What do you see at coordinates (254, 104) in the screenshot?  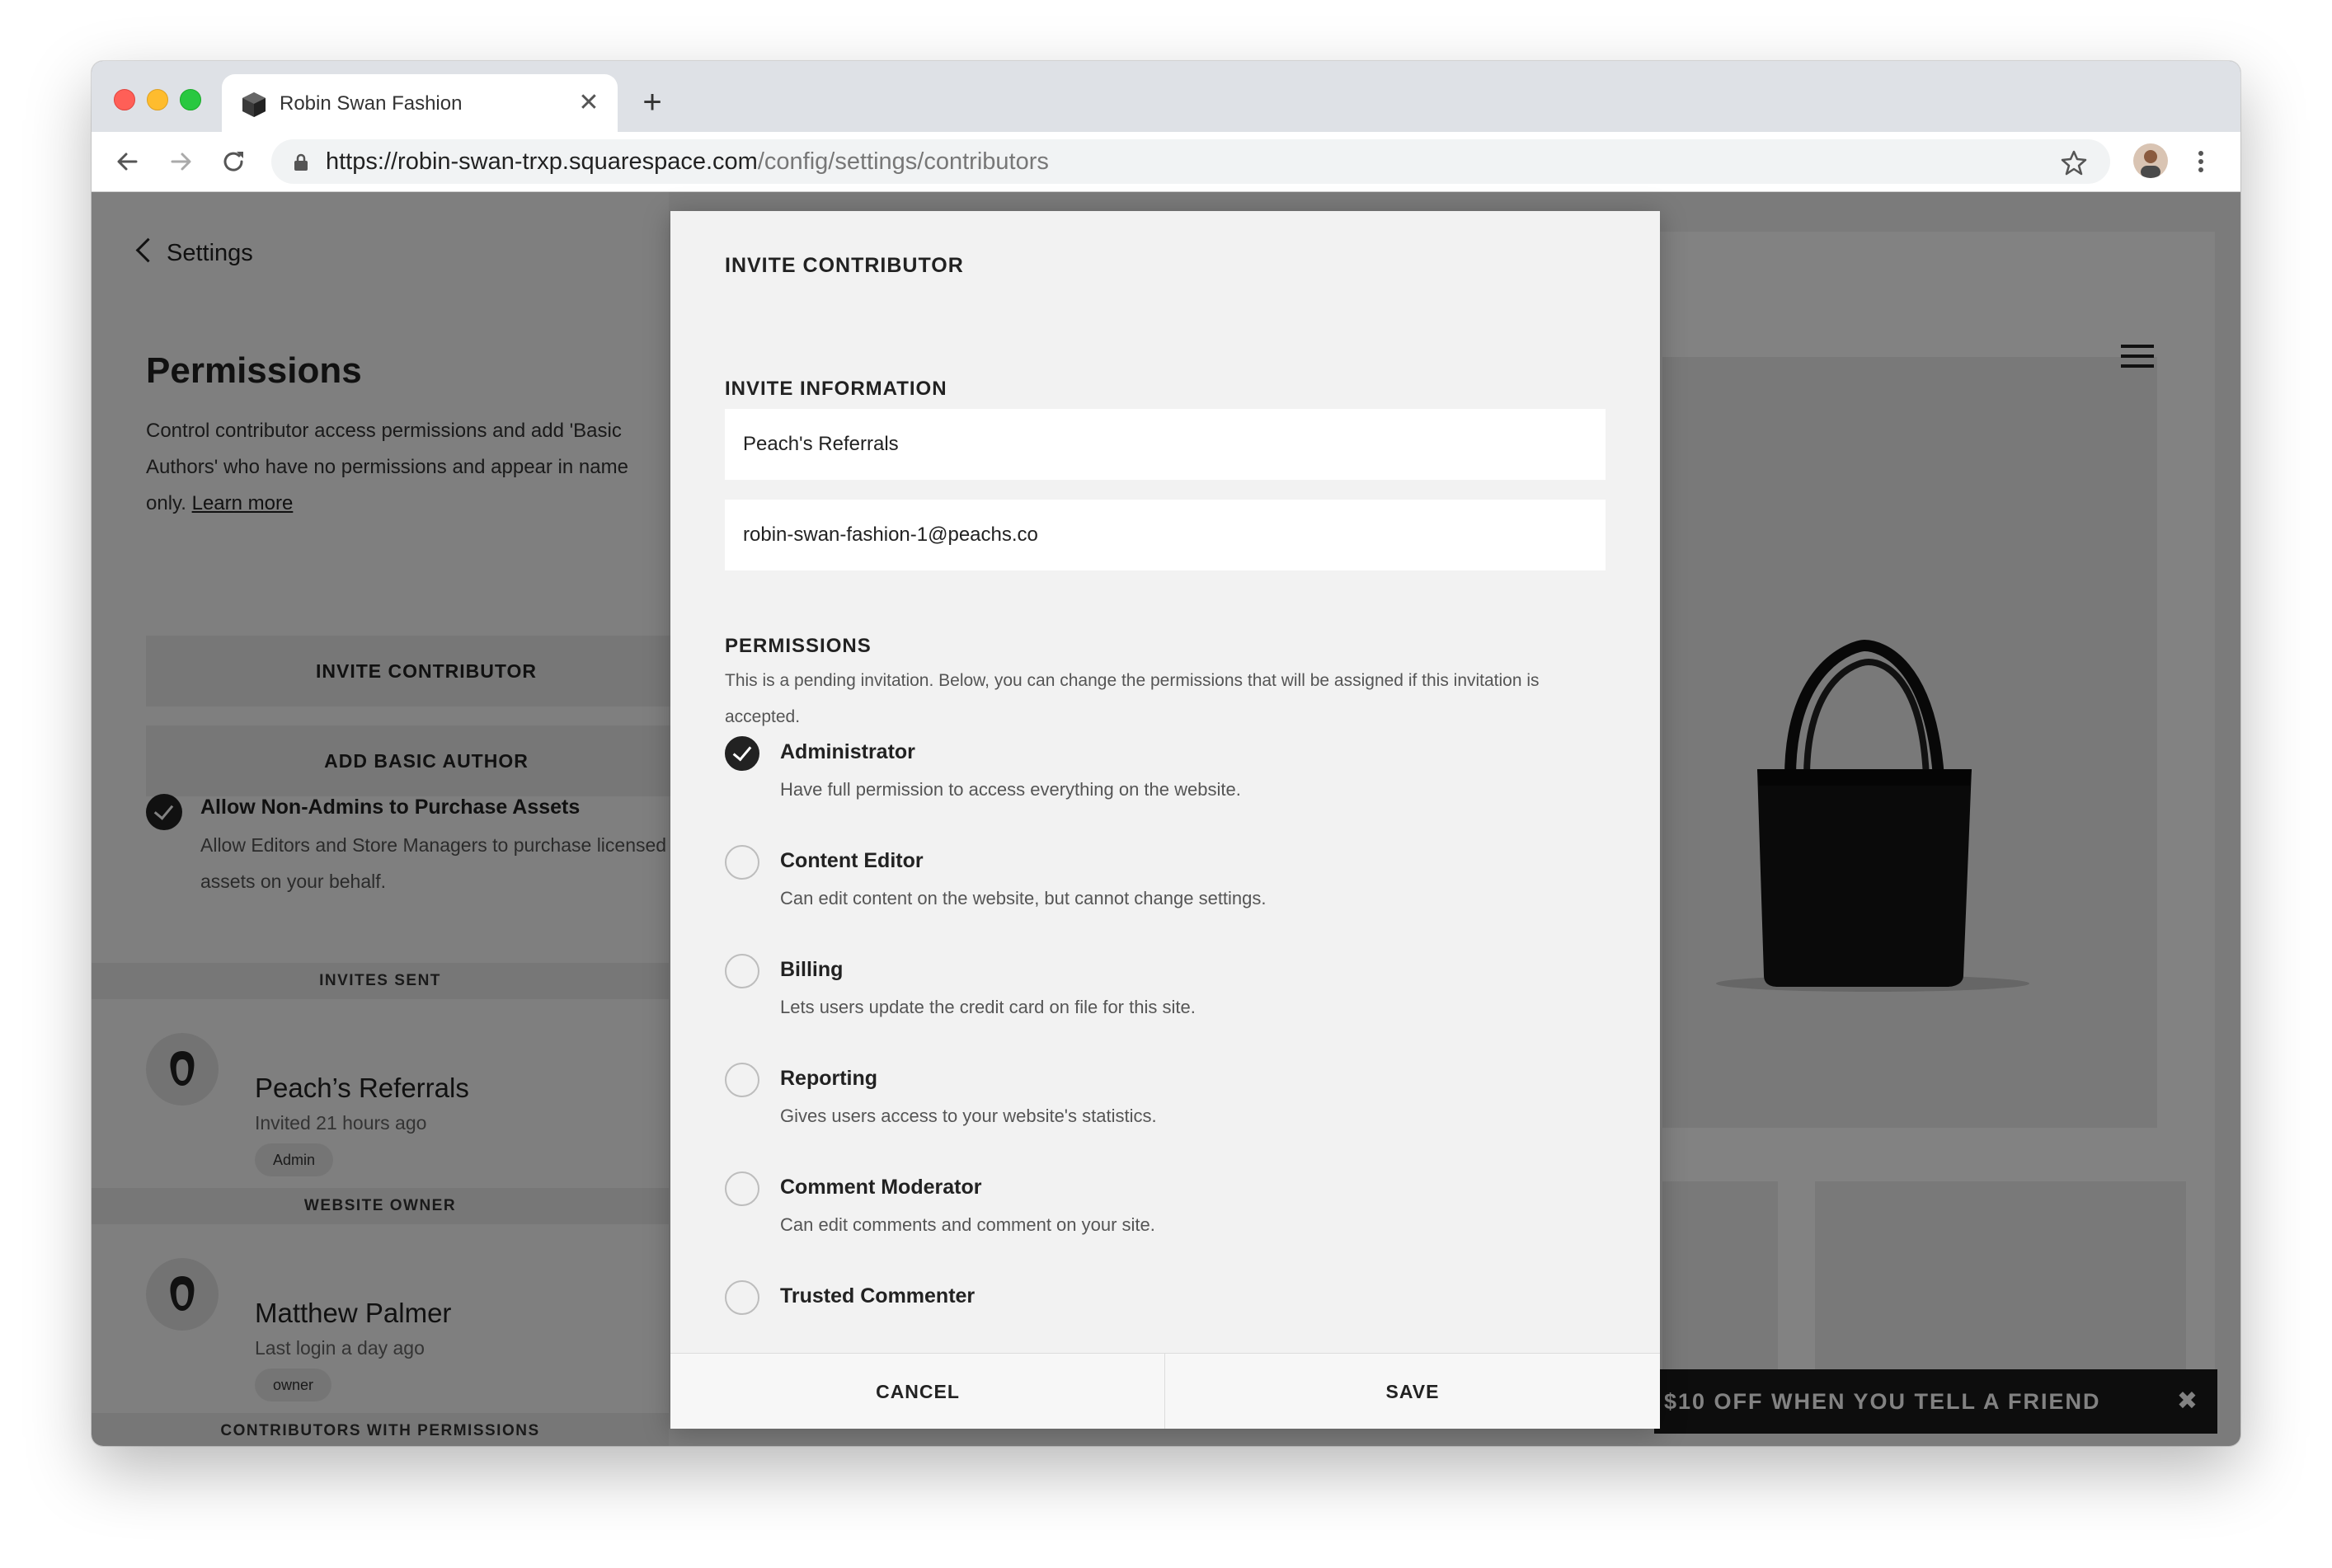 I see `cube-favicon-icon` at bounding box center [254, 104].